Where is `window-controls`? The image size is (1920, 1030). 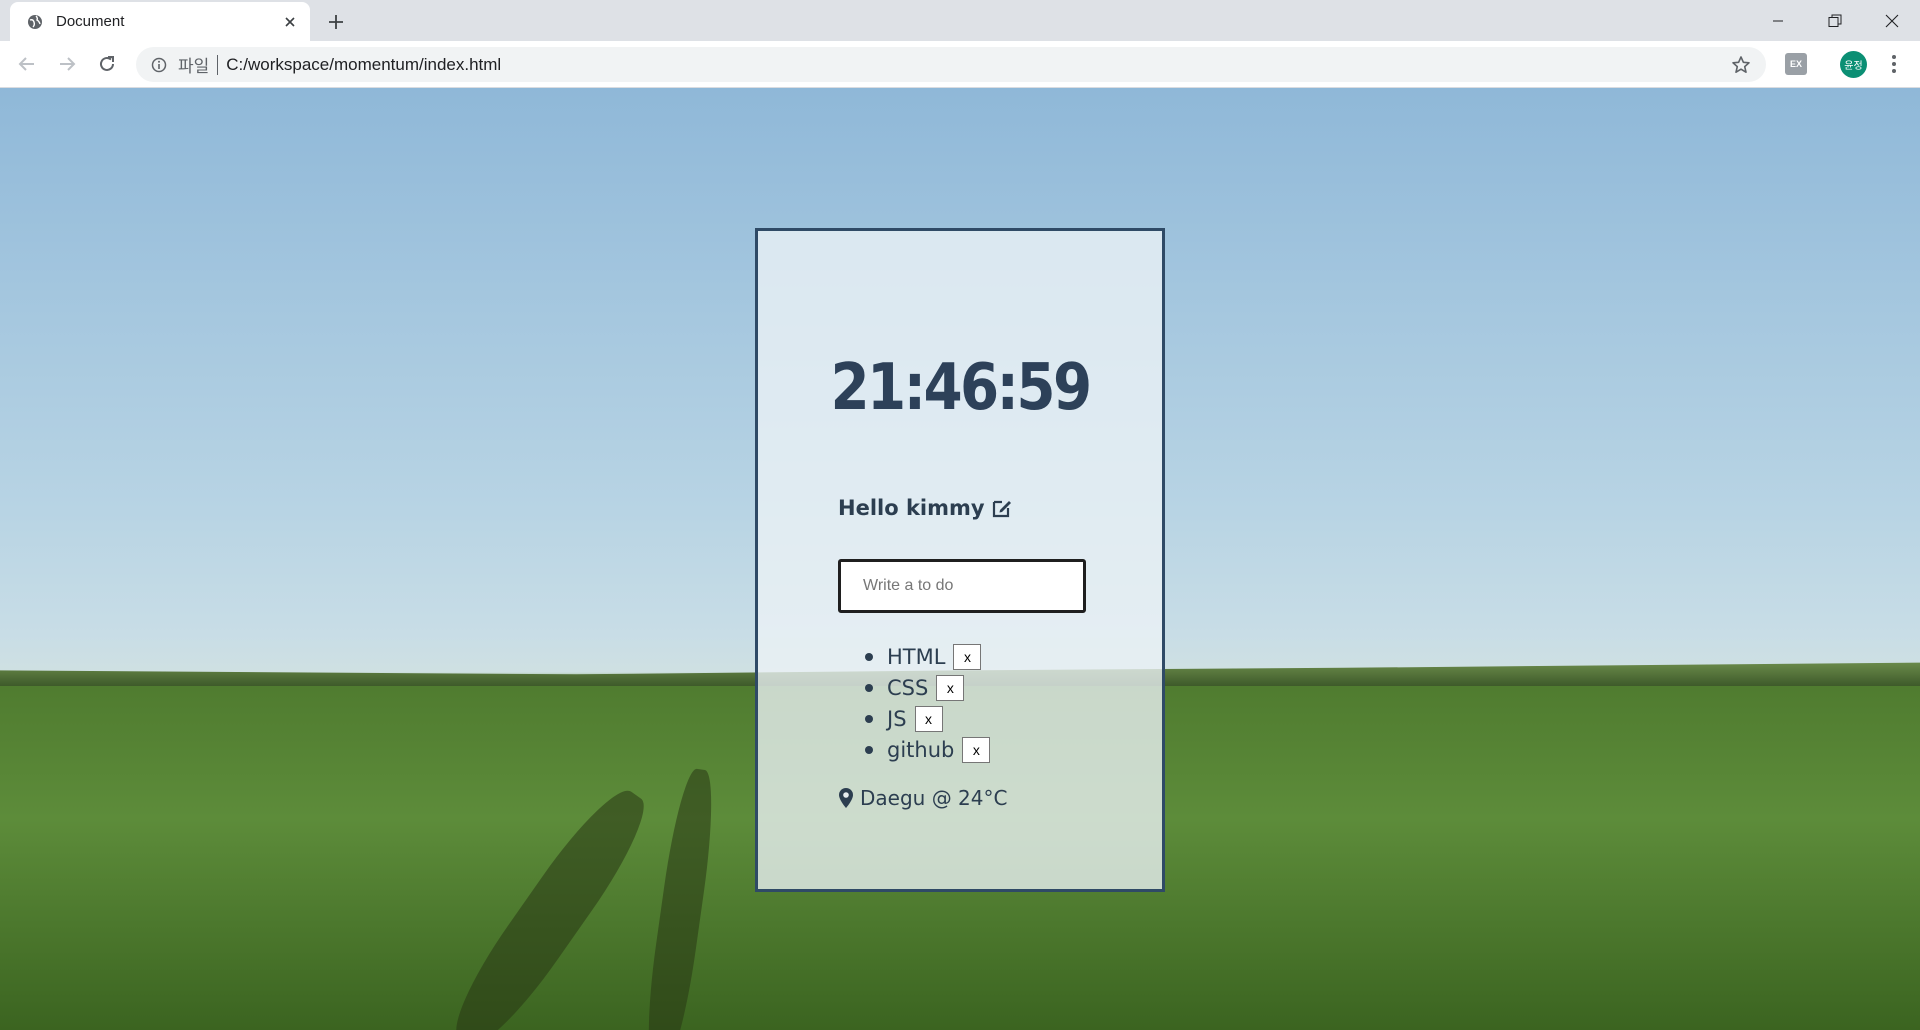 window-controls is located at coordinates (1834, 20).